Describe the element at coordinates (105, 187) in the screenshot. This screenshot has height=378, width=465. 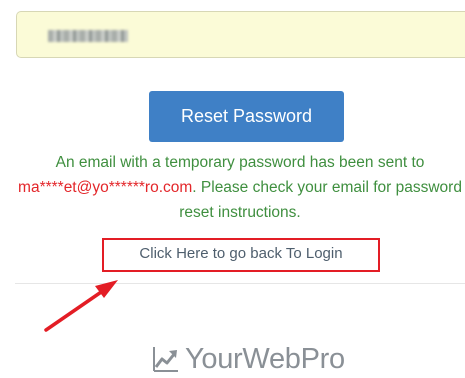
I see `masked-email: ma****et@yo******ro.com` at that location.